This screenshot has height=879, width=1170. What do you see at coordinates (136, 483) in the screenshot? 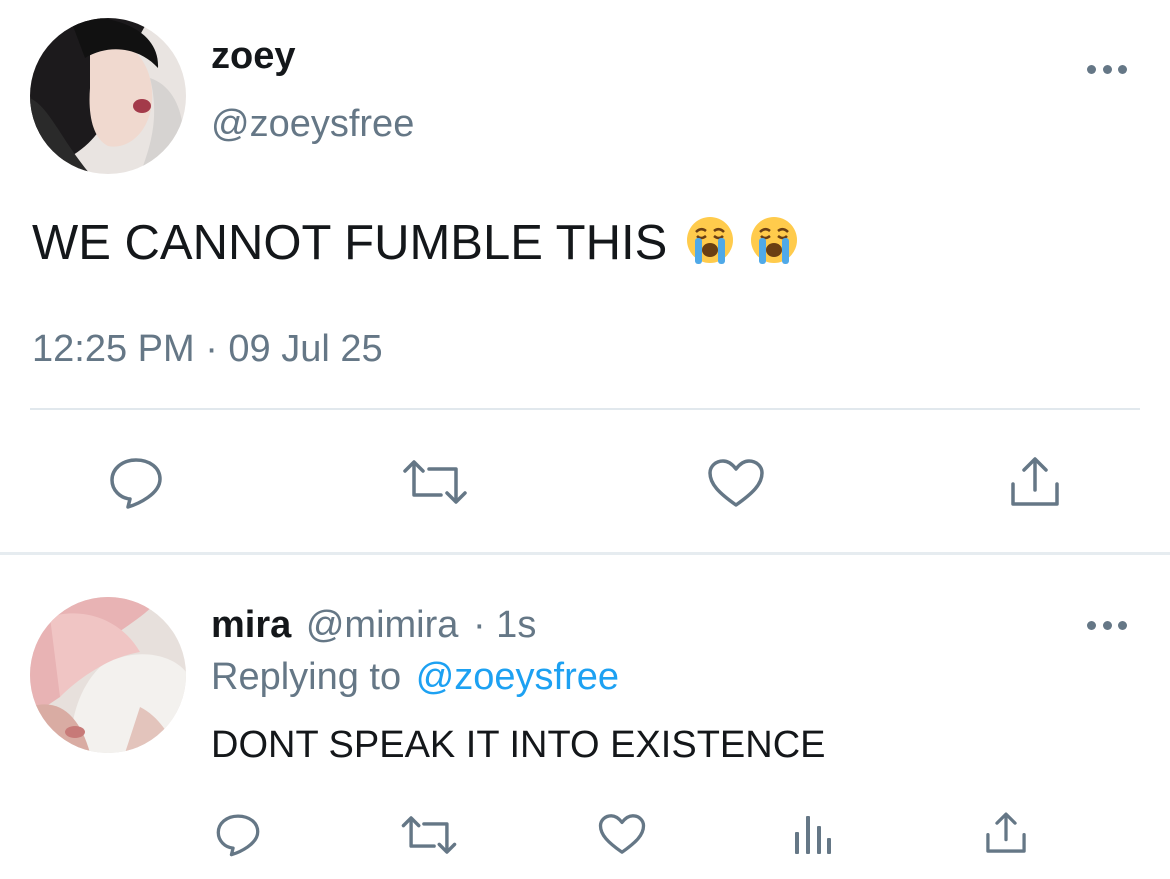
I see `reply-icon` at bounding box center [136, 483].